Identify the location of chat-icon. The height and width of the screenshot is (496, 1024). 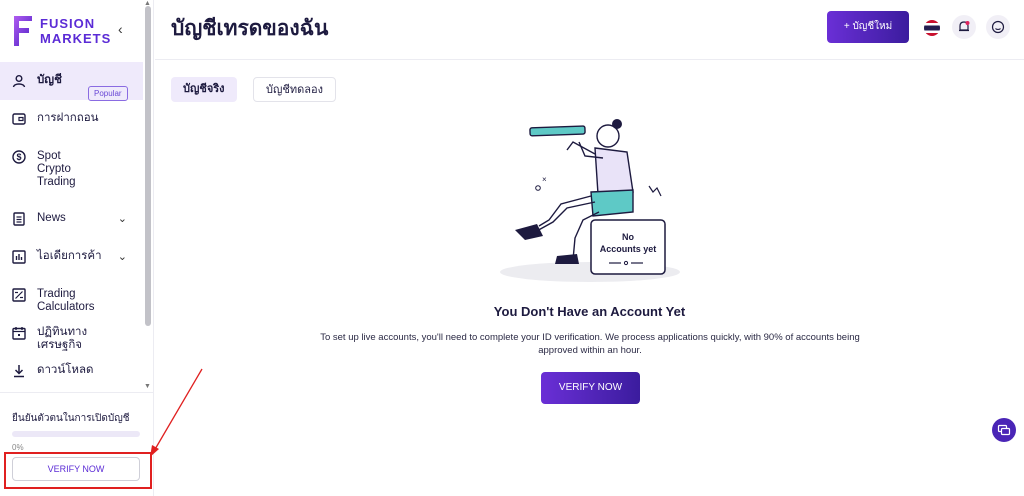
(1004, 430).